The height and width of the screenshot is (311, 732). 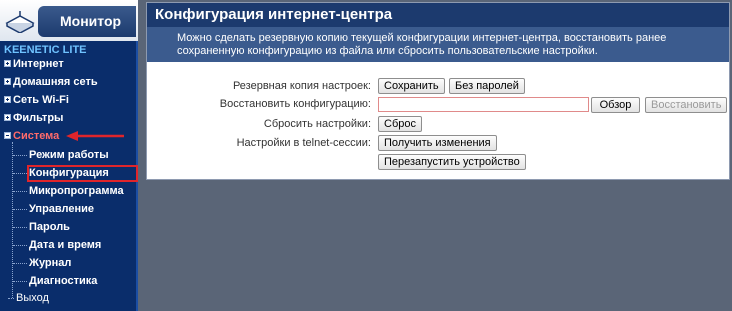 What do you see at coordinates (452, 162) in the screenshot?
I see `restart-device-button: Перезапустить устройство` at bounding box center [452, 162].